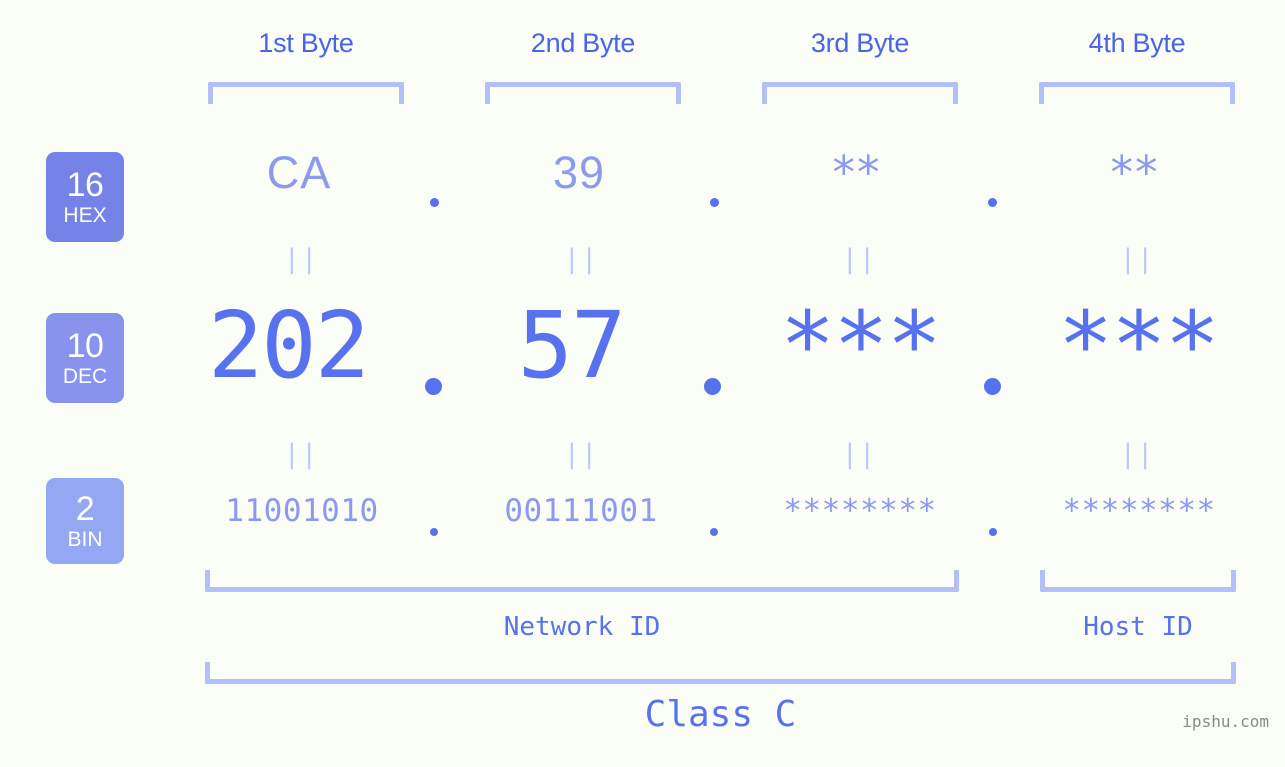  What do you see at coordinates (85, 509) in the screenshot?
I see `base-badge-bin-number: 2` at bounding box center [85, 509].